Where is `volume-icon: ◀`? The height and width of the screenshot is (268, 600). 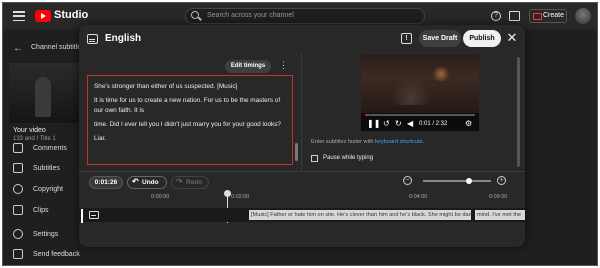 volume-icon: ◀ is located at coordinates (410, 123).